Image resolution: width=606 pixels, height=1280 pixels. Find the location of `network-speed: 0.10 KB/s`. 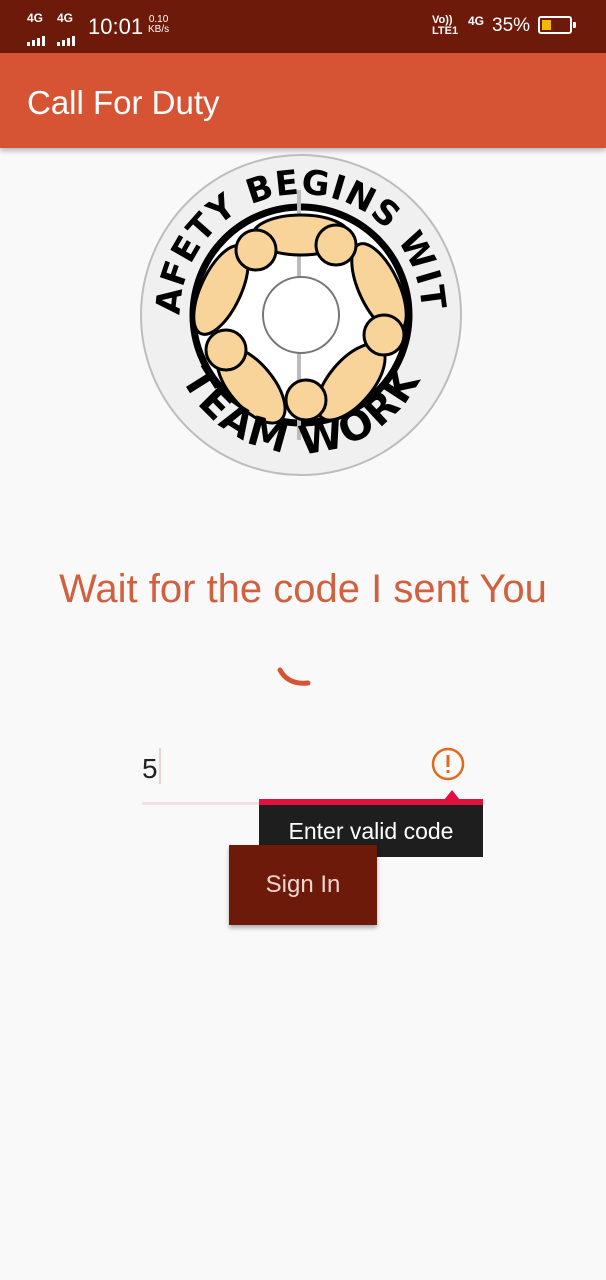

network-speed: 0.10 KB/s is located at coordinates (158, 25).